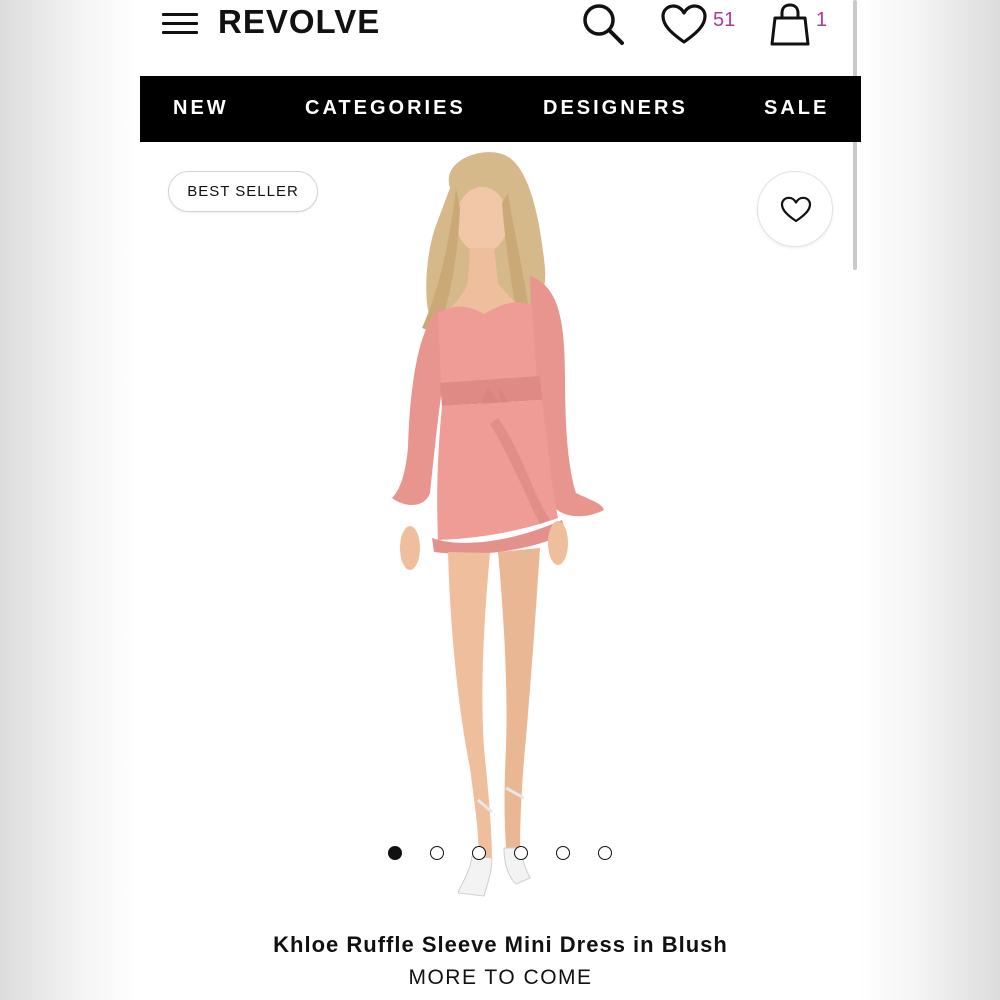 This screenshot has height=1000, width=1000. I want to click on best-seller-badge: BEST SELLER, so click(243, 191).